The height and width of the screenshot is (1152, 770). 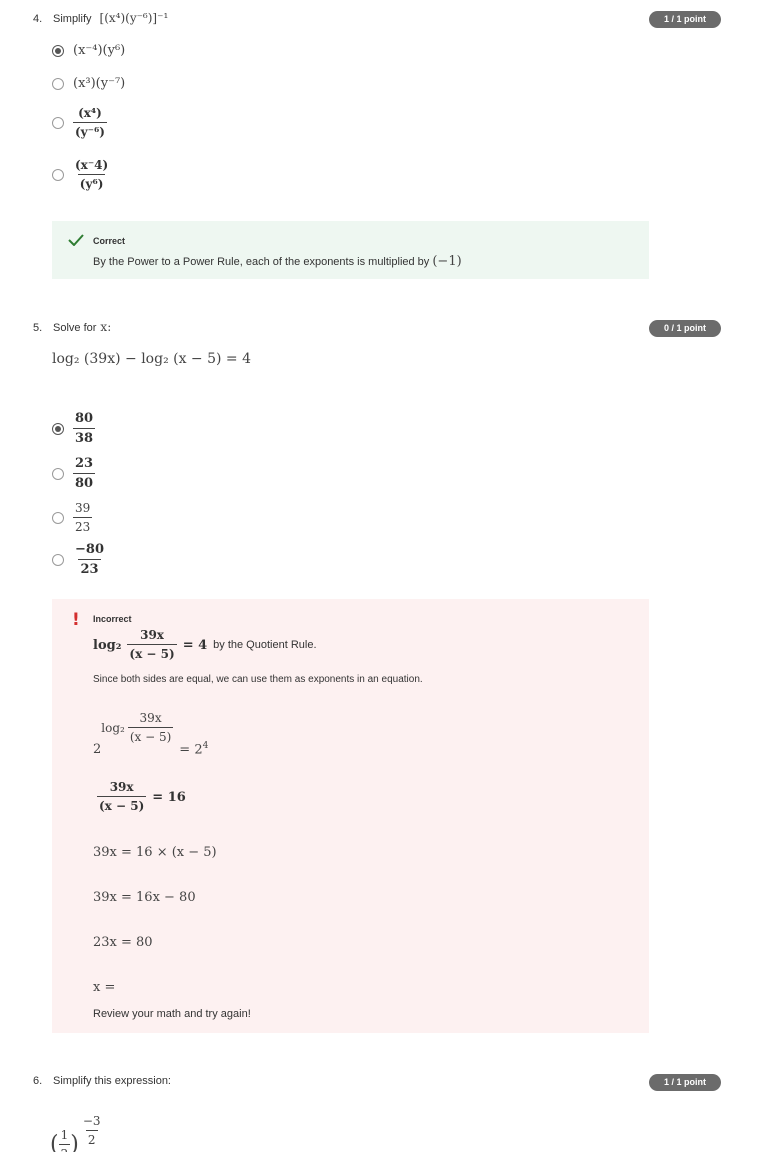 I want to click on exponent-fraction: 39x (x − 5), so click(x=150, y=728).